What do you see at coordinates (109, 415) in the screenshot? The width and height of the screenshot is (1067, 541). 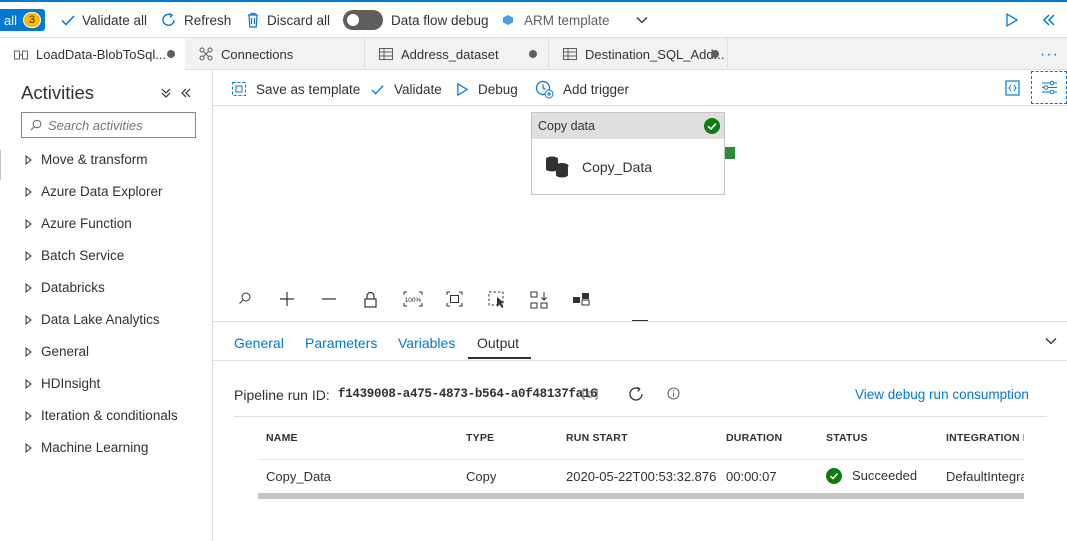 I see `sidebar-item-label: Iteration & conditionals` at bounding box center [109, 415].